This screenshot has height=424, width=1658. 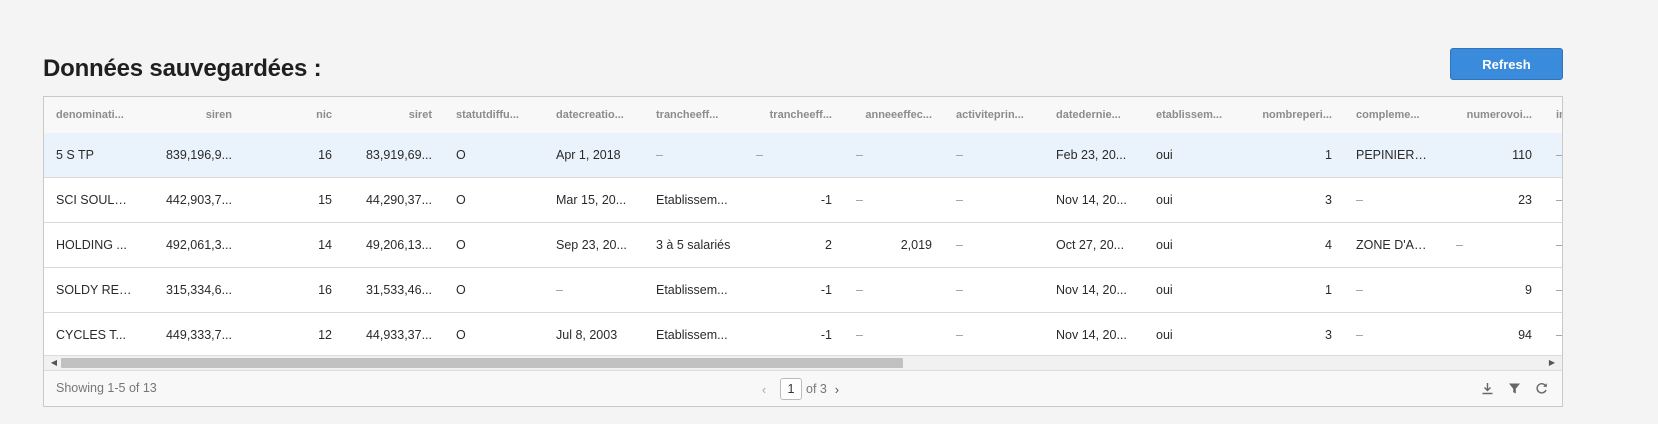 I want to click on table-cell: Apr 1, 2018, so click(x=588, y=155).